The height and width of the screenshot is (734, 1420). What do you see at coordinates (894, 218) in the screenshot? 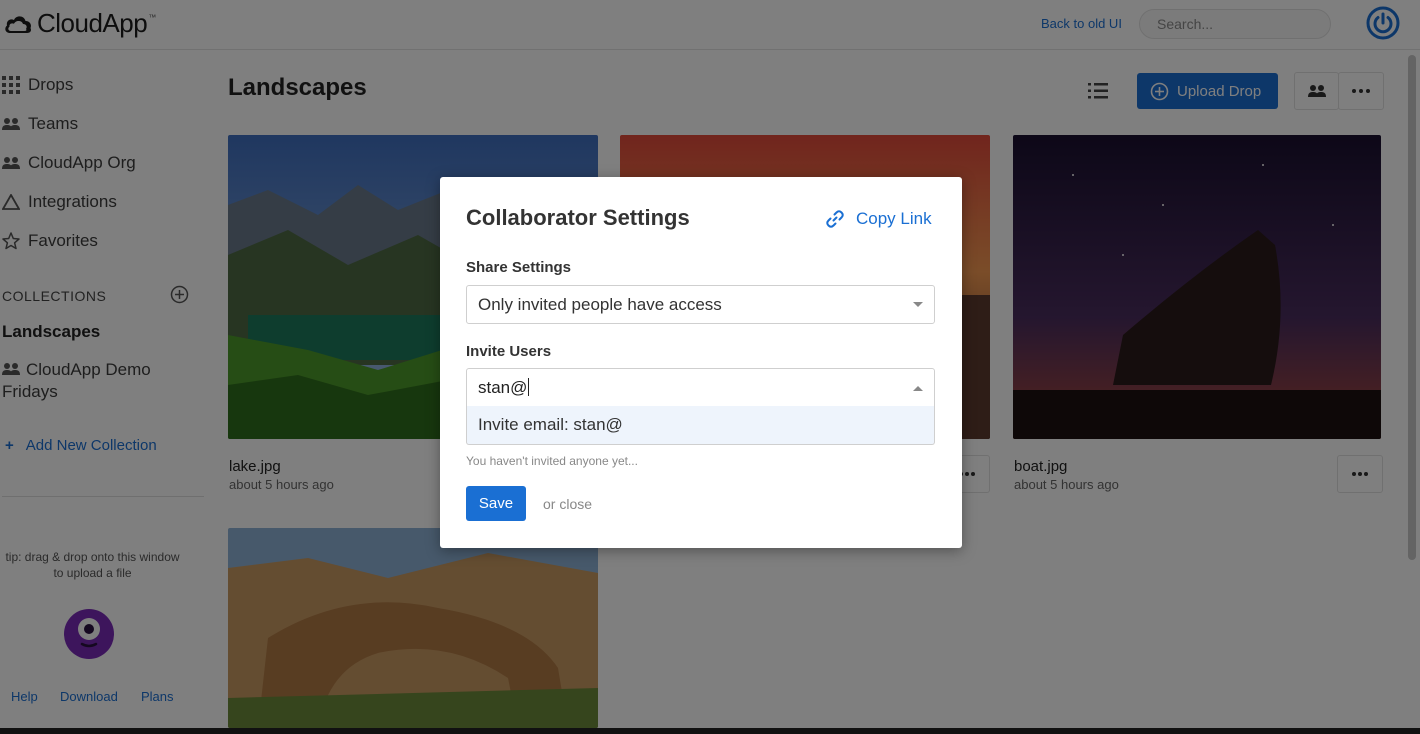
I see `copy-link-label: Copy Link` at bounding box center [894, 218].